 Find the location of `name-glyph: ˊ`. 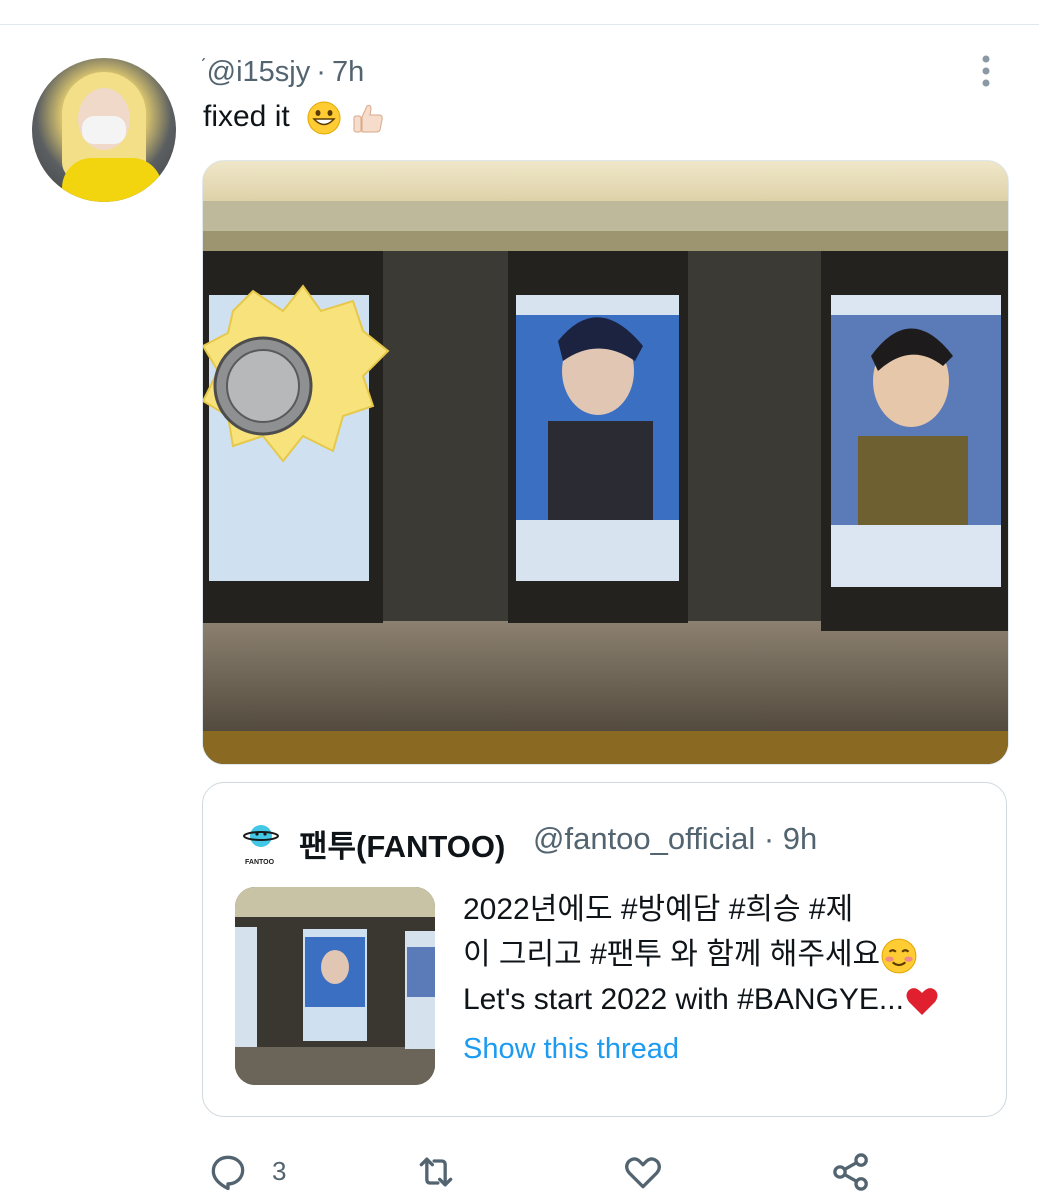

name-glyph: ˊ is located at coordinates (203, 67).